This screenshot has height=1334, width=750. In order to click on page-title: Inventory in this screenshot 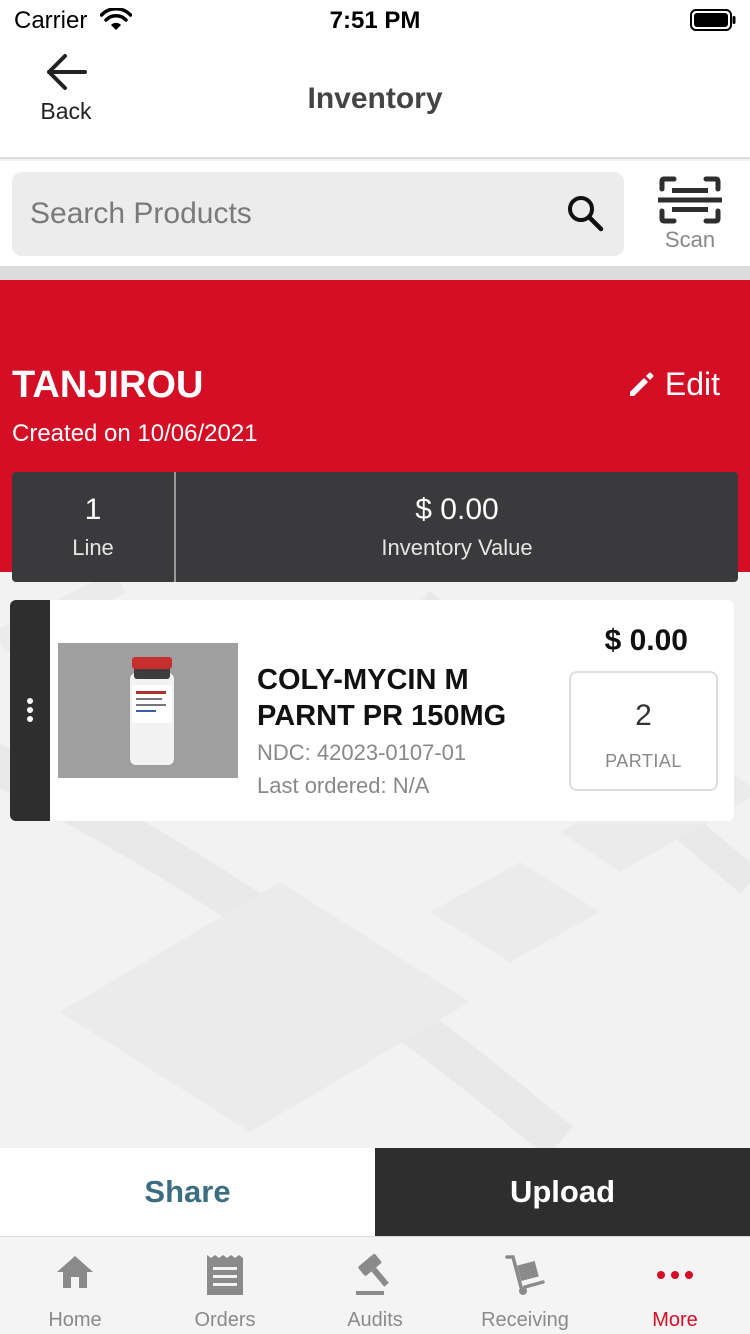, I will do `click(375, 98)`.